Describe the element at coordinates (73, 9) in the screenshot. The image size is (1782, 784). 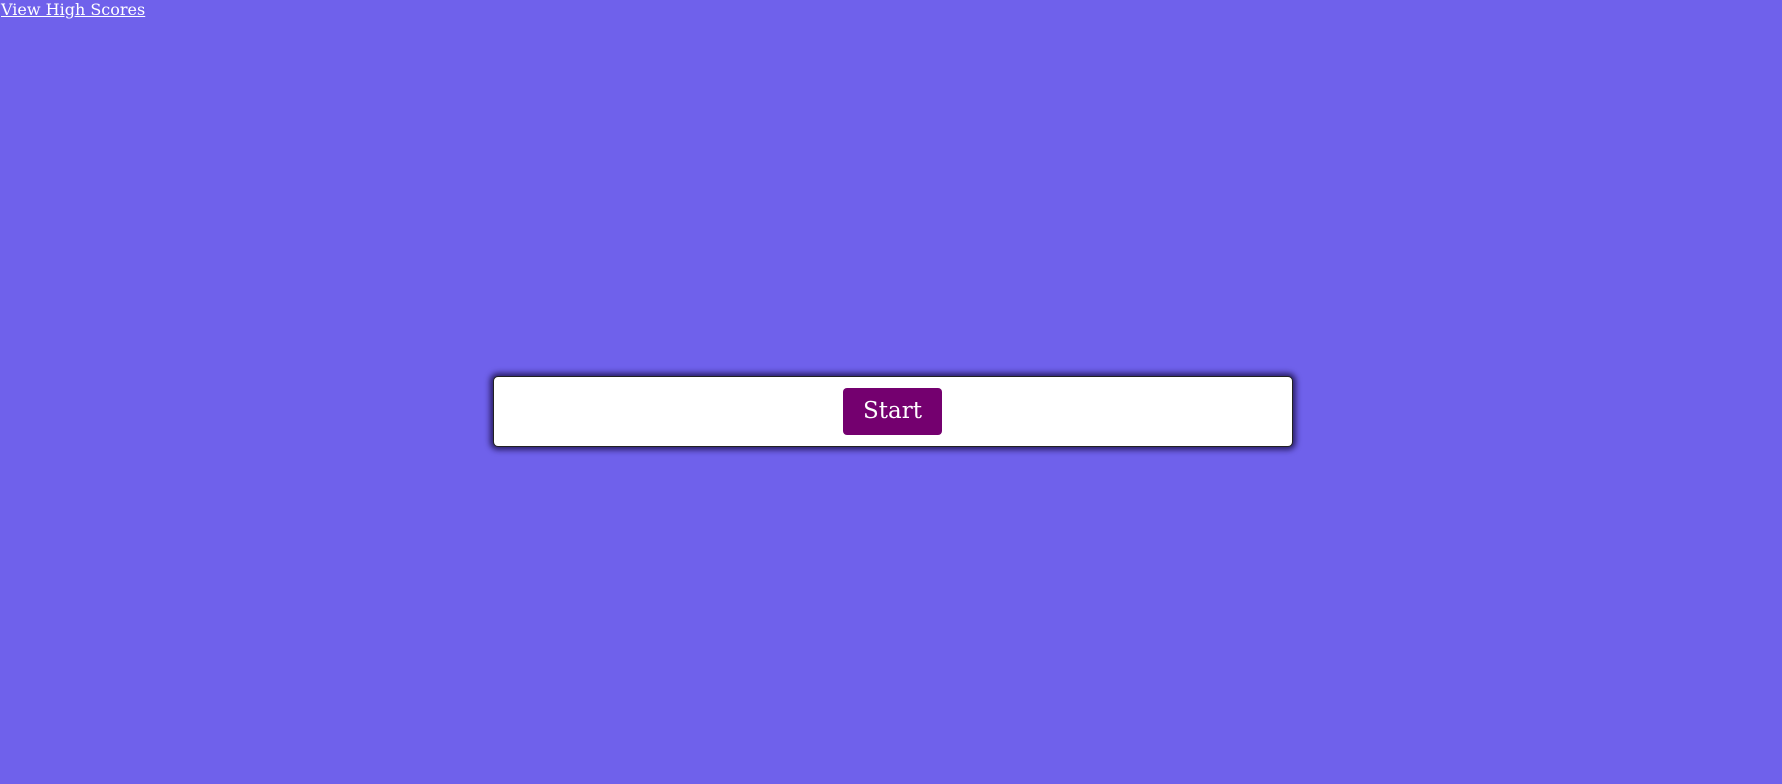
I see `view-high-scores-link: View High Scores` at that location.